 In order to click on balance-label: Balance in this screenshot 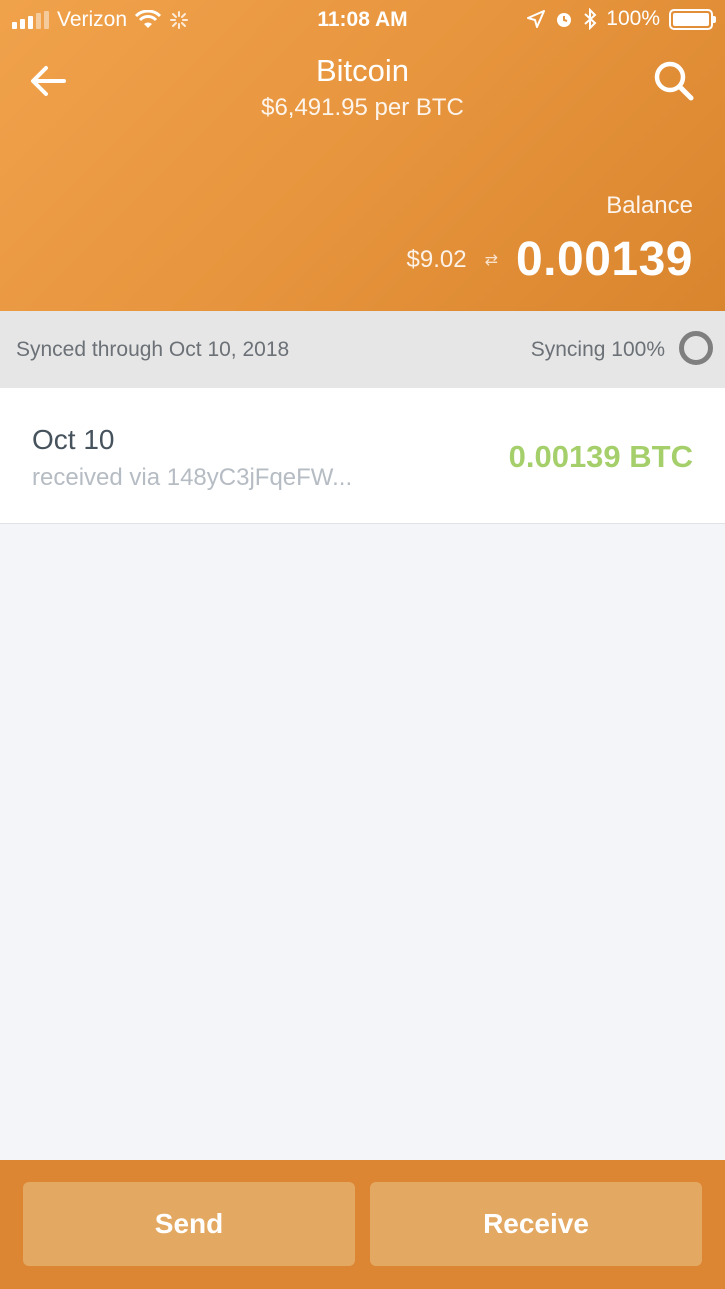, I will do `click(649, 205)`.